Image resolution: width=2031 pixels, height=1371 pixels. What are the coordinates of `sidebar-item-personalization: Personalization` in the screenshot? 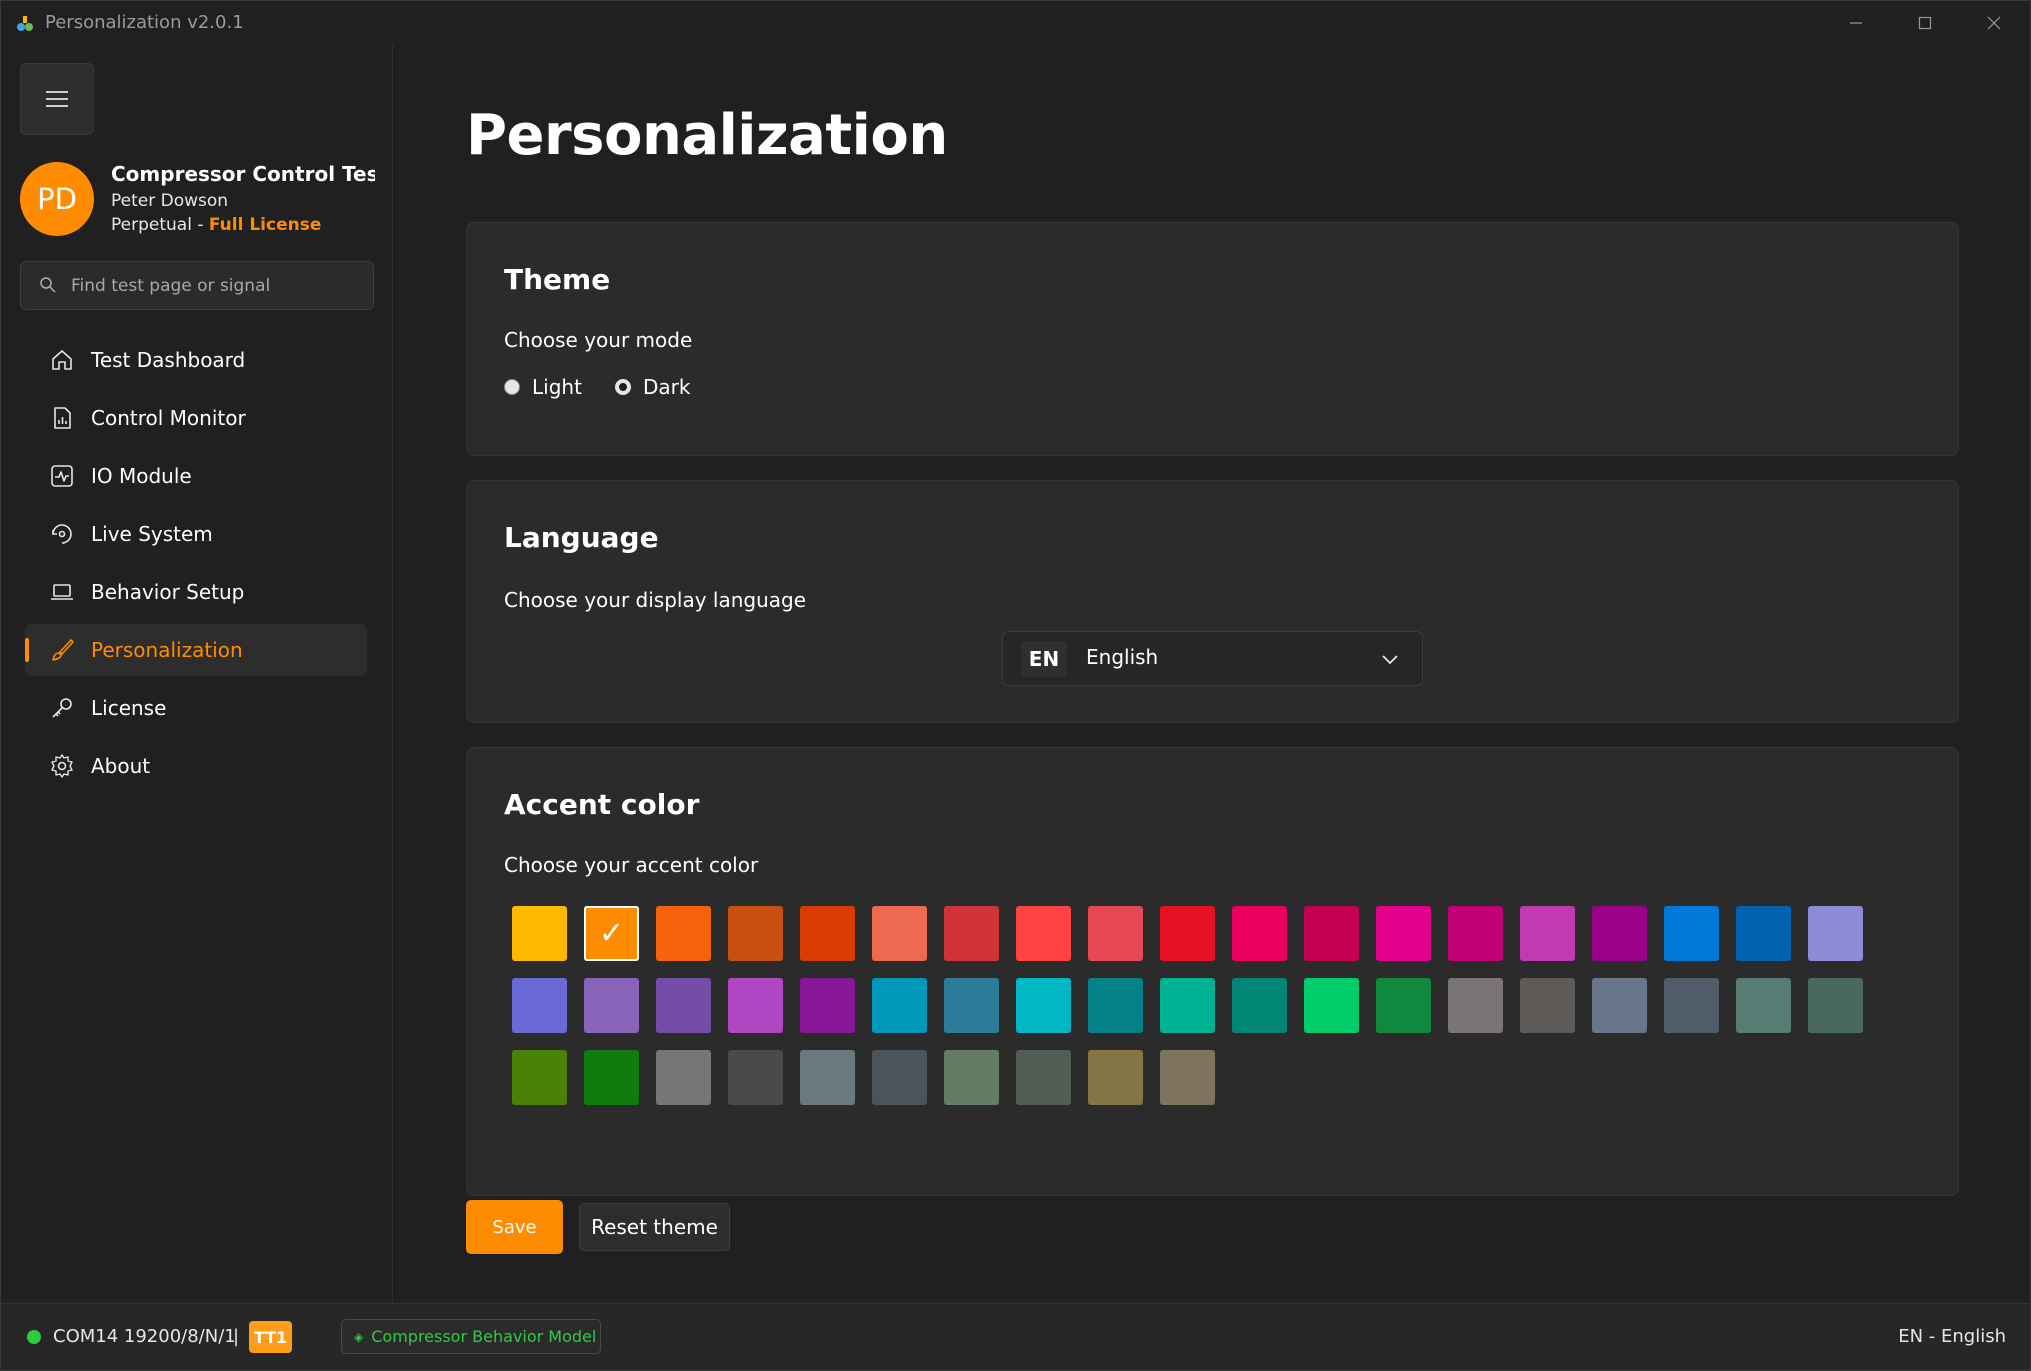 It's located at (196, 650).